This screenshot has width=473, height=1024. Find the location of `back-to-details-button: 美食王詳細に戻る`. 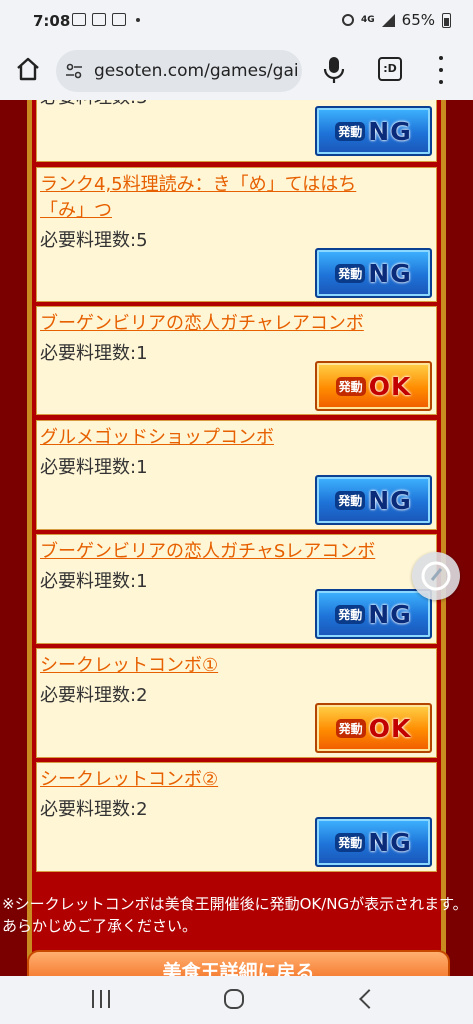

back-to-details-button: 美食王詳細に戻る is located at coordinates (238, 963).